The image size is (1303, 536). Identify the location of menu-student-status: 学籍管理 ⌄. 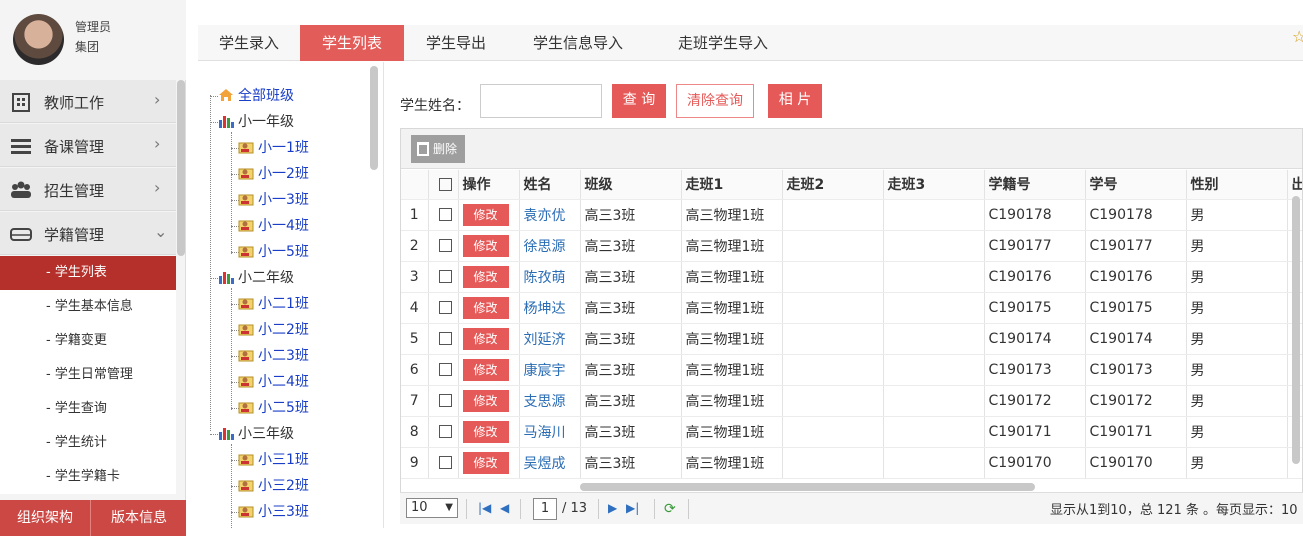
(88, 233).